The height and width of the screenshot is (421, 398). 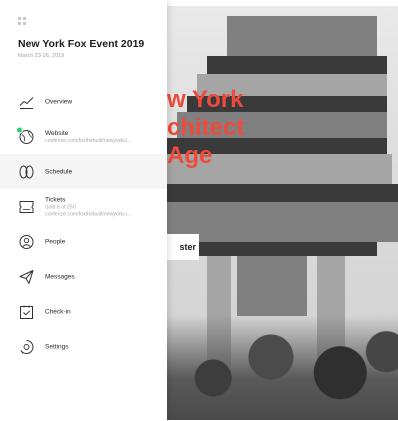 What do you see at coordinates (25, 135) in the screenshot?
I see `globe-icon` at bounding box center [25, 135].